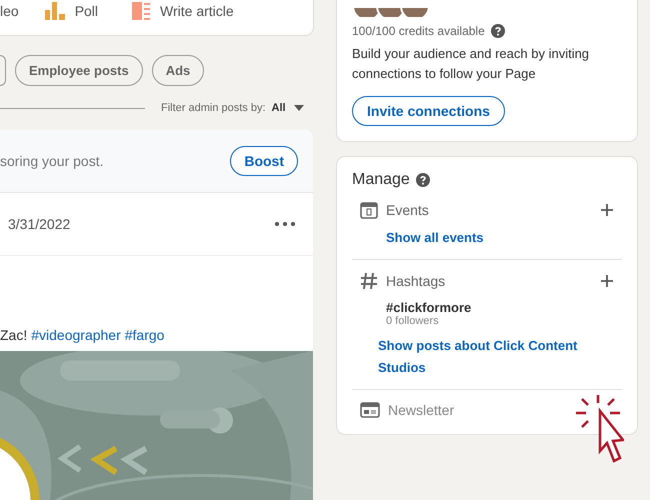 The height and width of the screenshot is (500, 650). What do you see at coordinates (369, 281) in the screenshot?
I see `hashtag-icon` at bounding box center [369, 281].